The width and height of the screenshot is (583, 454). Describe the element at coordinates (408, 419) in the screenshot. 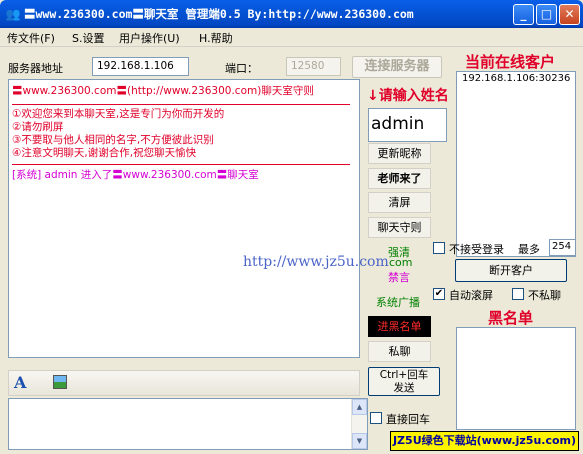

I see `enter-send-label: 直接回车` at that location.